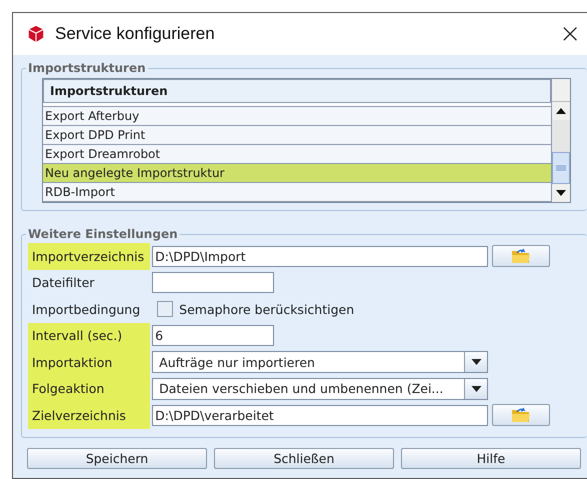 The image size is (587, 479). I want to click on input-field: 6, so click(213, 335).